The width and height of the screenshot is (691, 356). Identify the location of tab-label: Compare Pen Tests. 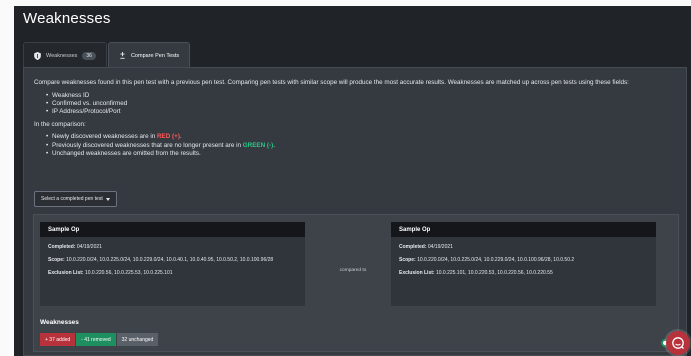
(155, 55).